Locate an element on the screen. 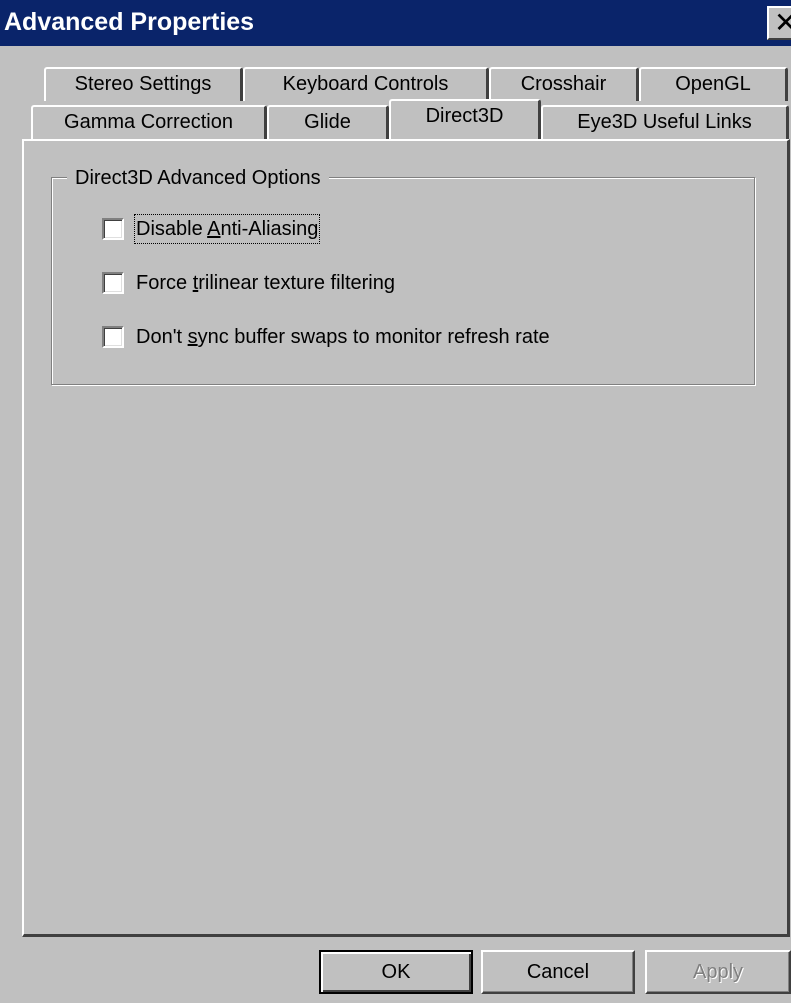  tab-direct3d: Direct3D is located at coordinates (465, 119).